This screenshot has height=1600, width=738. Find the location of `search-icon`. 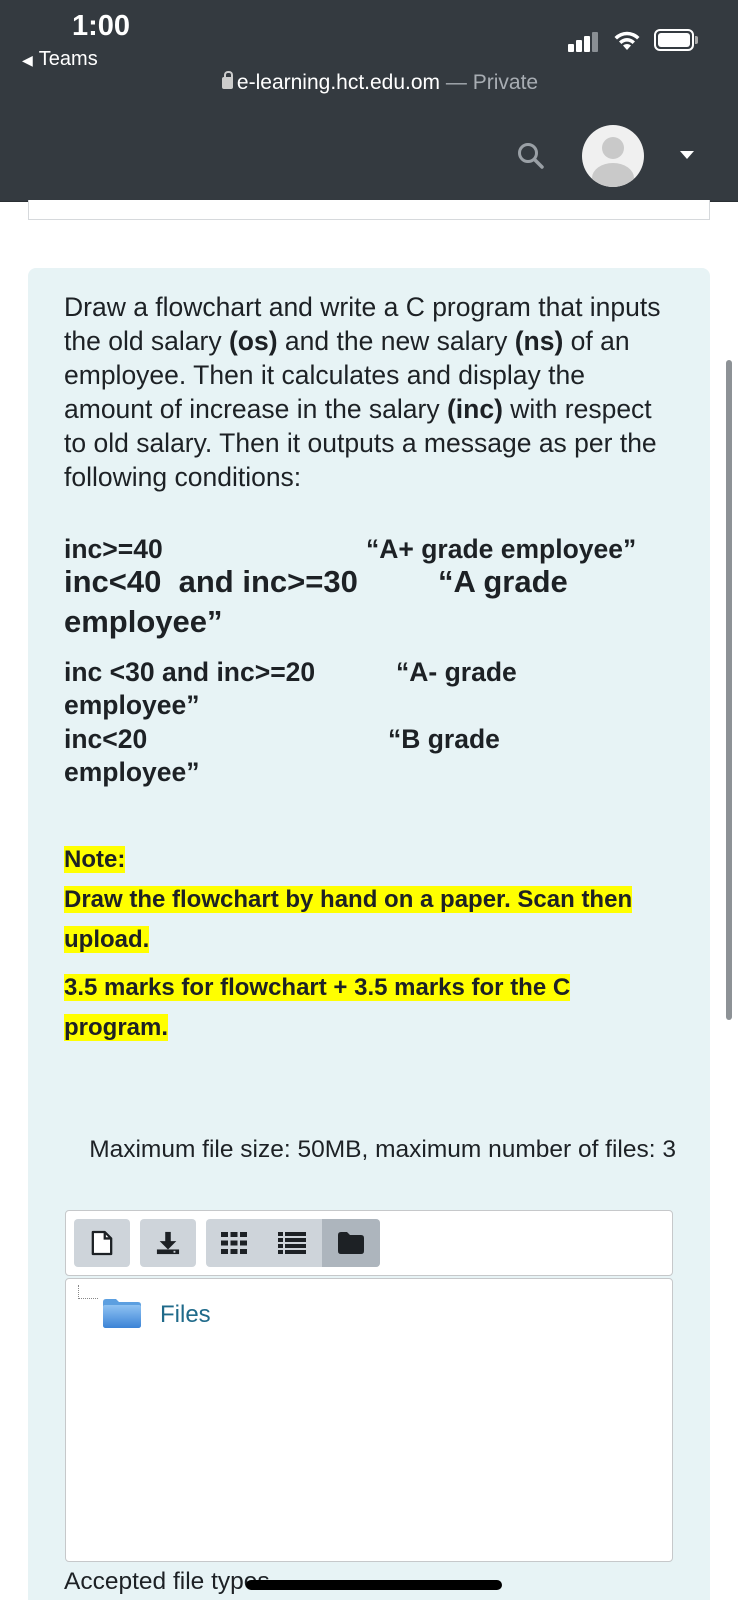

search-icon is located at coordinates (531, 156).